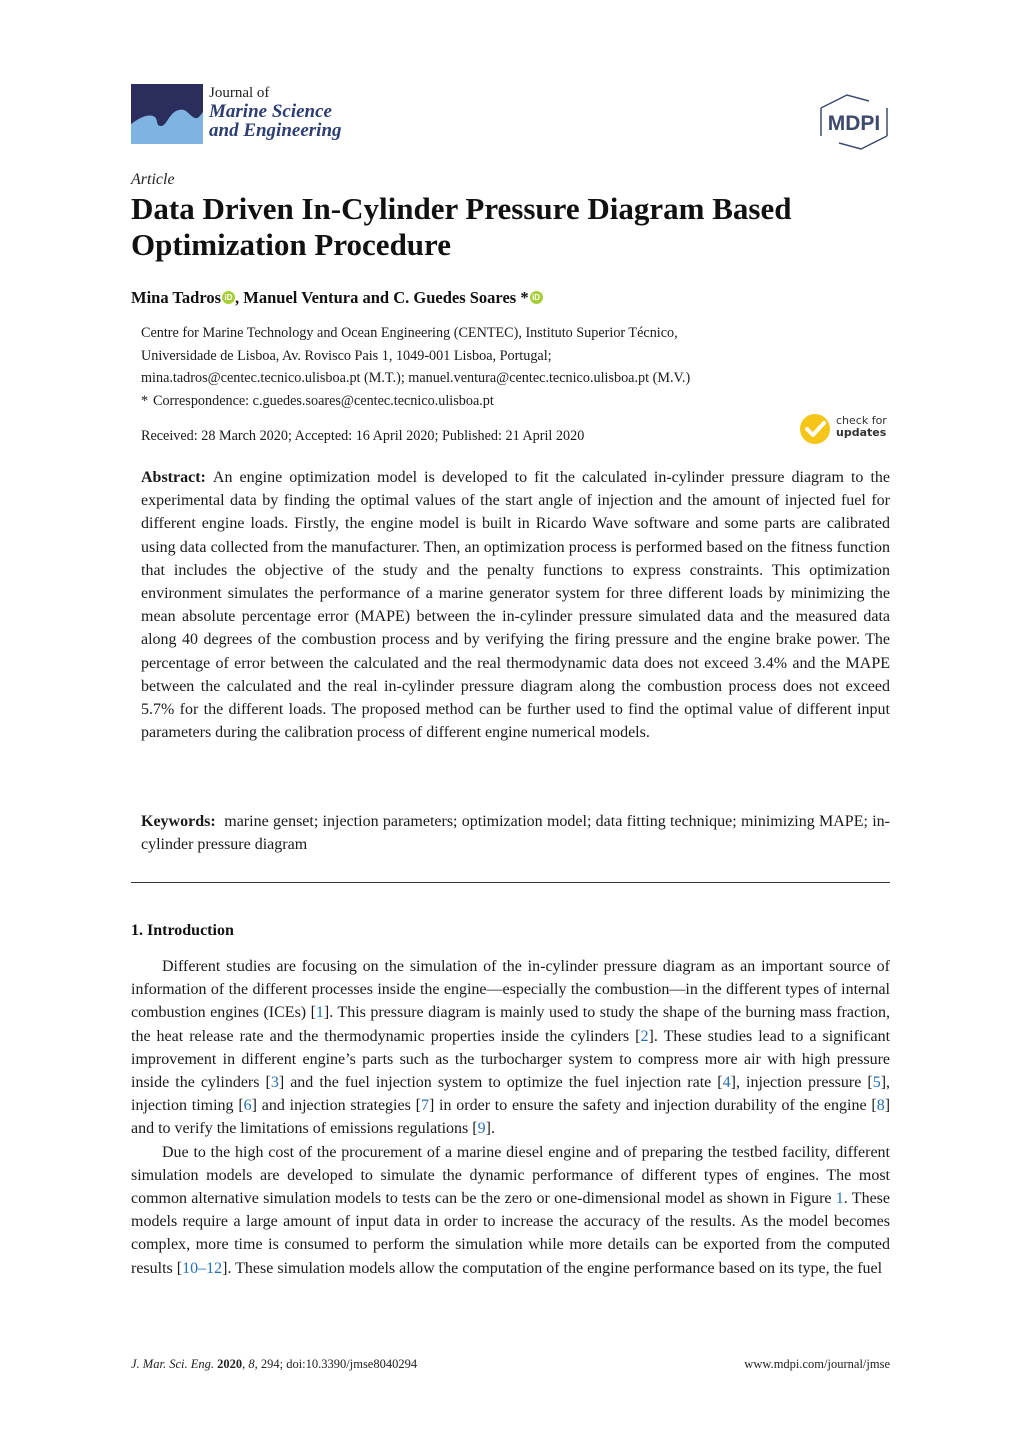 This screenshot has width=1020, height=1442. Describe the element at coordinates (645, 1036) in the screenshot. I see `citation-link: 2` at that location.